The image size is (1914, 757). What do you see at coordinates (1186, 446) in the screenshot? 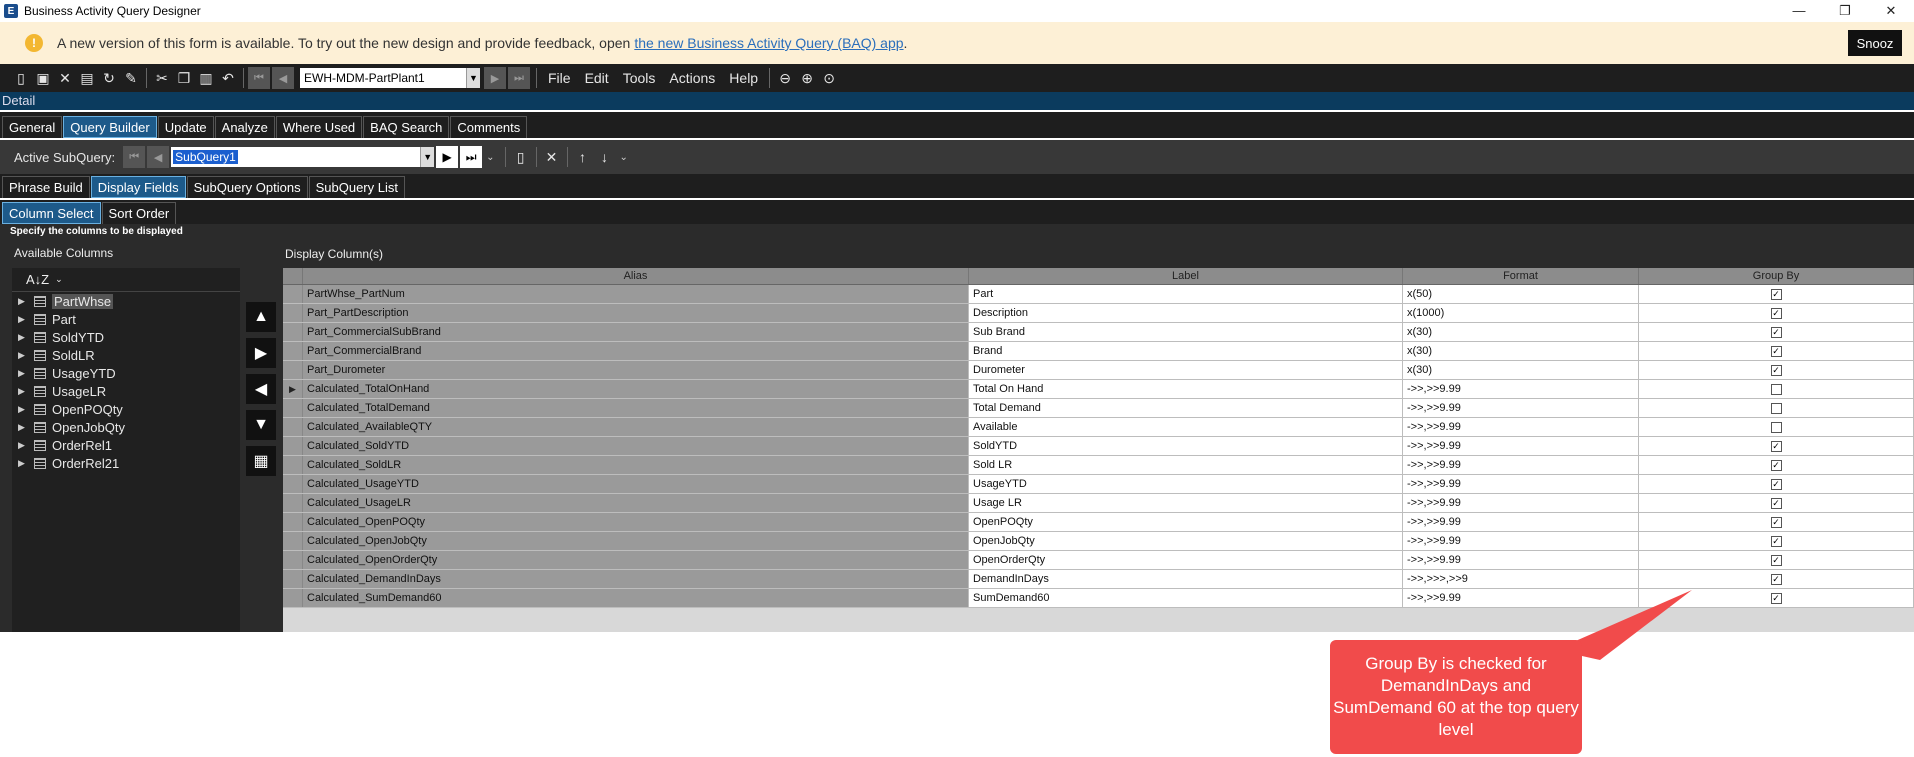
I see `label-cell: SoldYTD` at bounding box center [1186, 446].